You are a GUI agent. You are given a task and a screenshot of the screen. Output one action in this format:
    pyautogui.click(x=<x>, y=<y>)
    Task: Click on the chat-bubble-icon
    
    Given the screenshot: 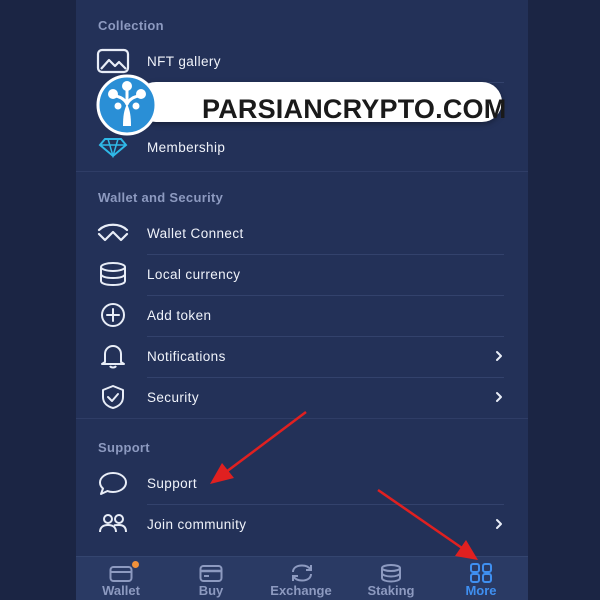 What is the action you would take?
    pyautogui.click(x=113, y=483)
    